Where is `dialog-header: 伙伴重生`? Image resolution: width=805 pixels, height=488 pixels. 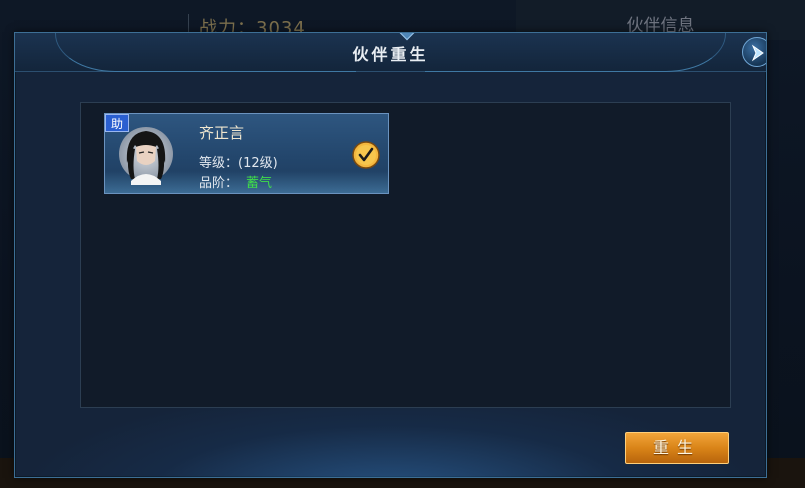
dialog-header: 伙伴重生 is located at coordinates (390, 52).